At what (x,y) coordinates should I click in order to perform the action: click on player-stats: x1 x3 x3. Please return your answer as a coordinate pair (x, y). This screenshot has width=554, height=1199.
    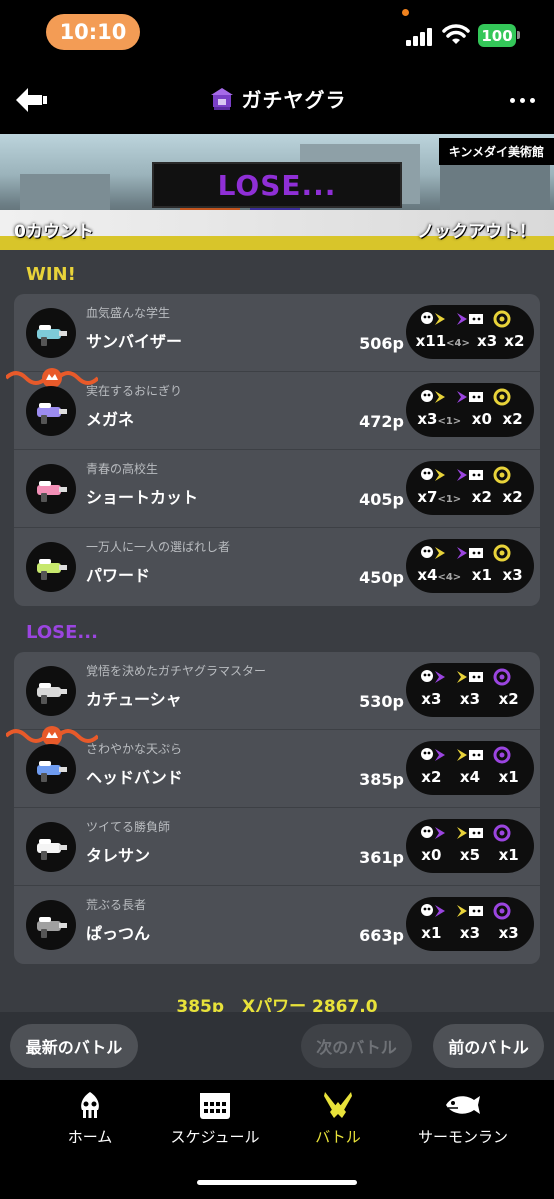
    Looking at the image, I should click on (470, 924).